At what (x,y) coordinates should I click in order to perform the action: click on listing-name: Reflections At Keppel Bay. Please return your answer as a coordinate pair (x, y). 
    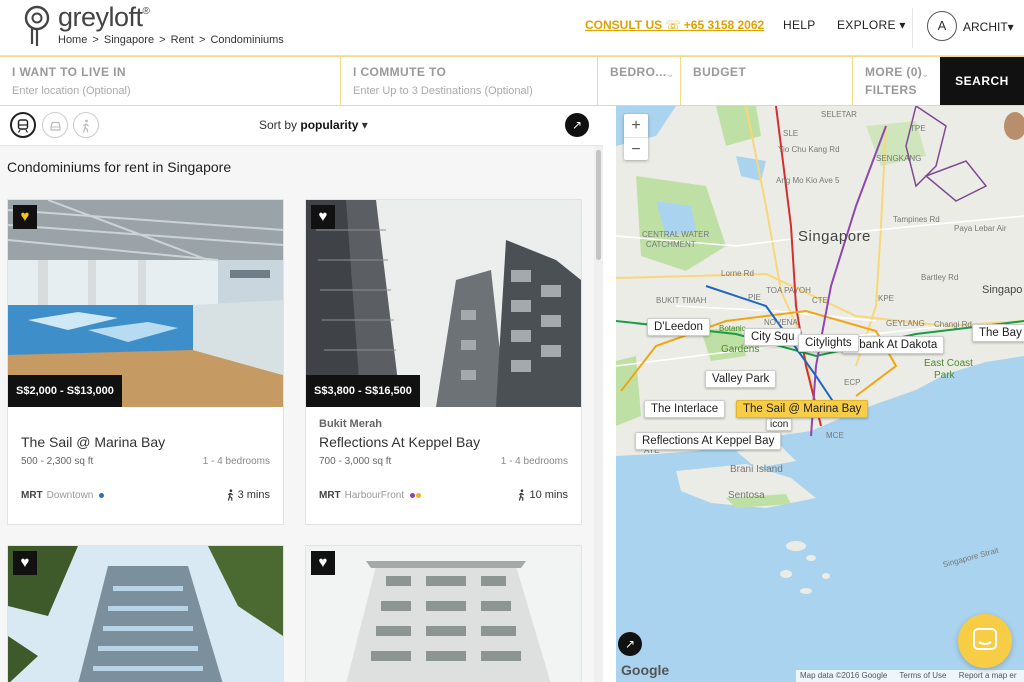
    Looking at the image, I should click on (399, 442).